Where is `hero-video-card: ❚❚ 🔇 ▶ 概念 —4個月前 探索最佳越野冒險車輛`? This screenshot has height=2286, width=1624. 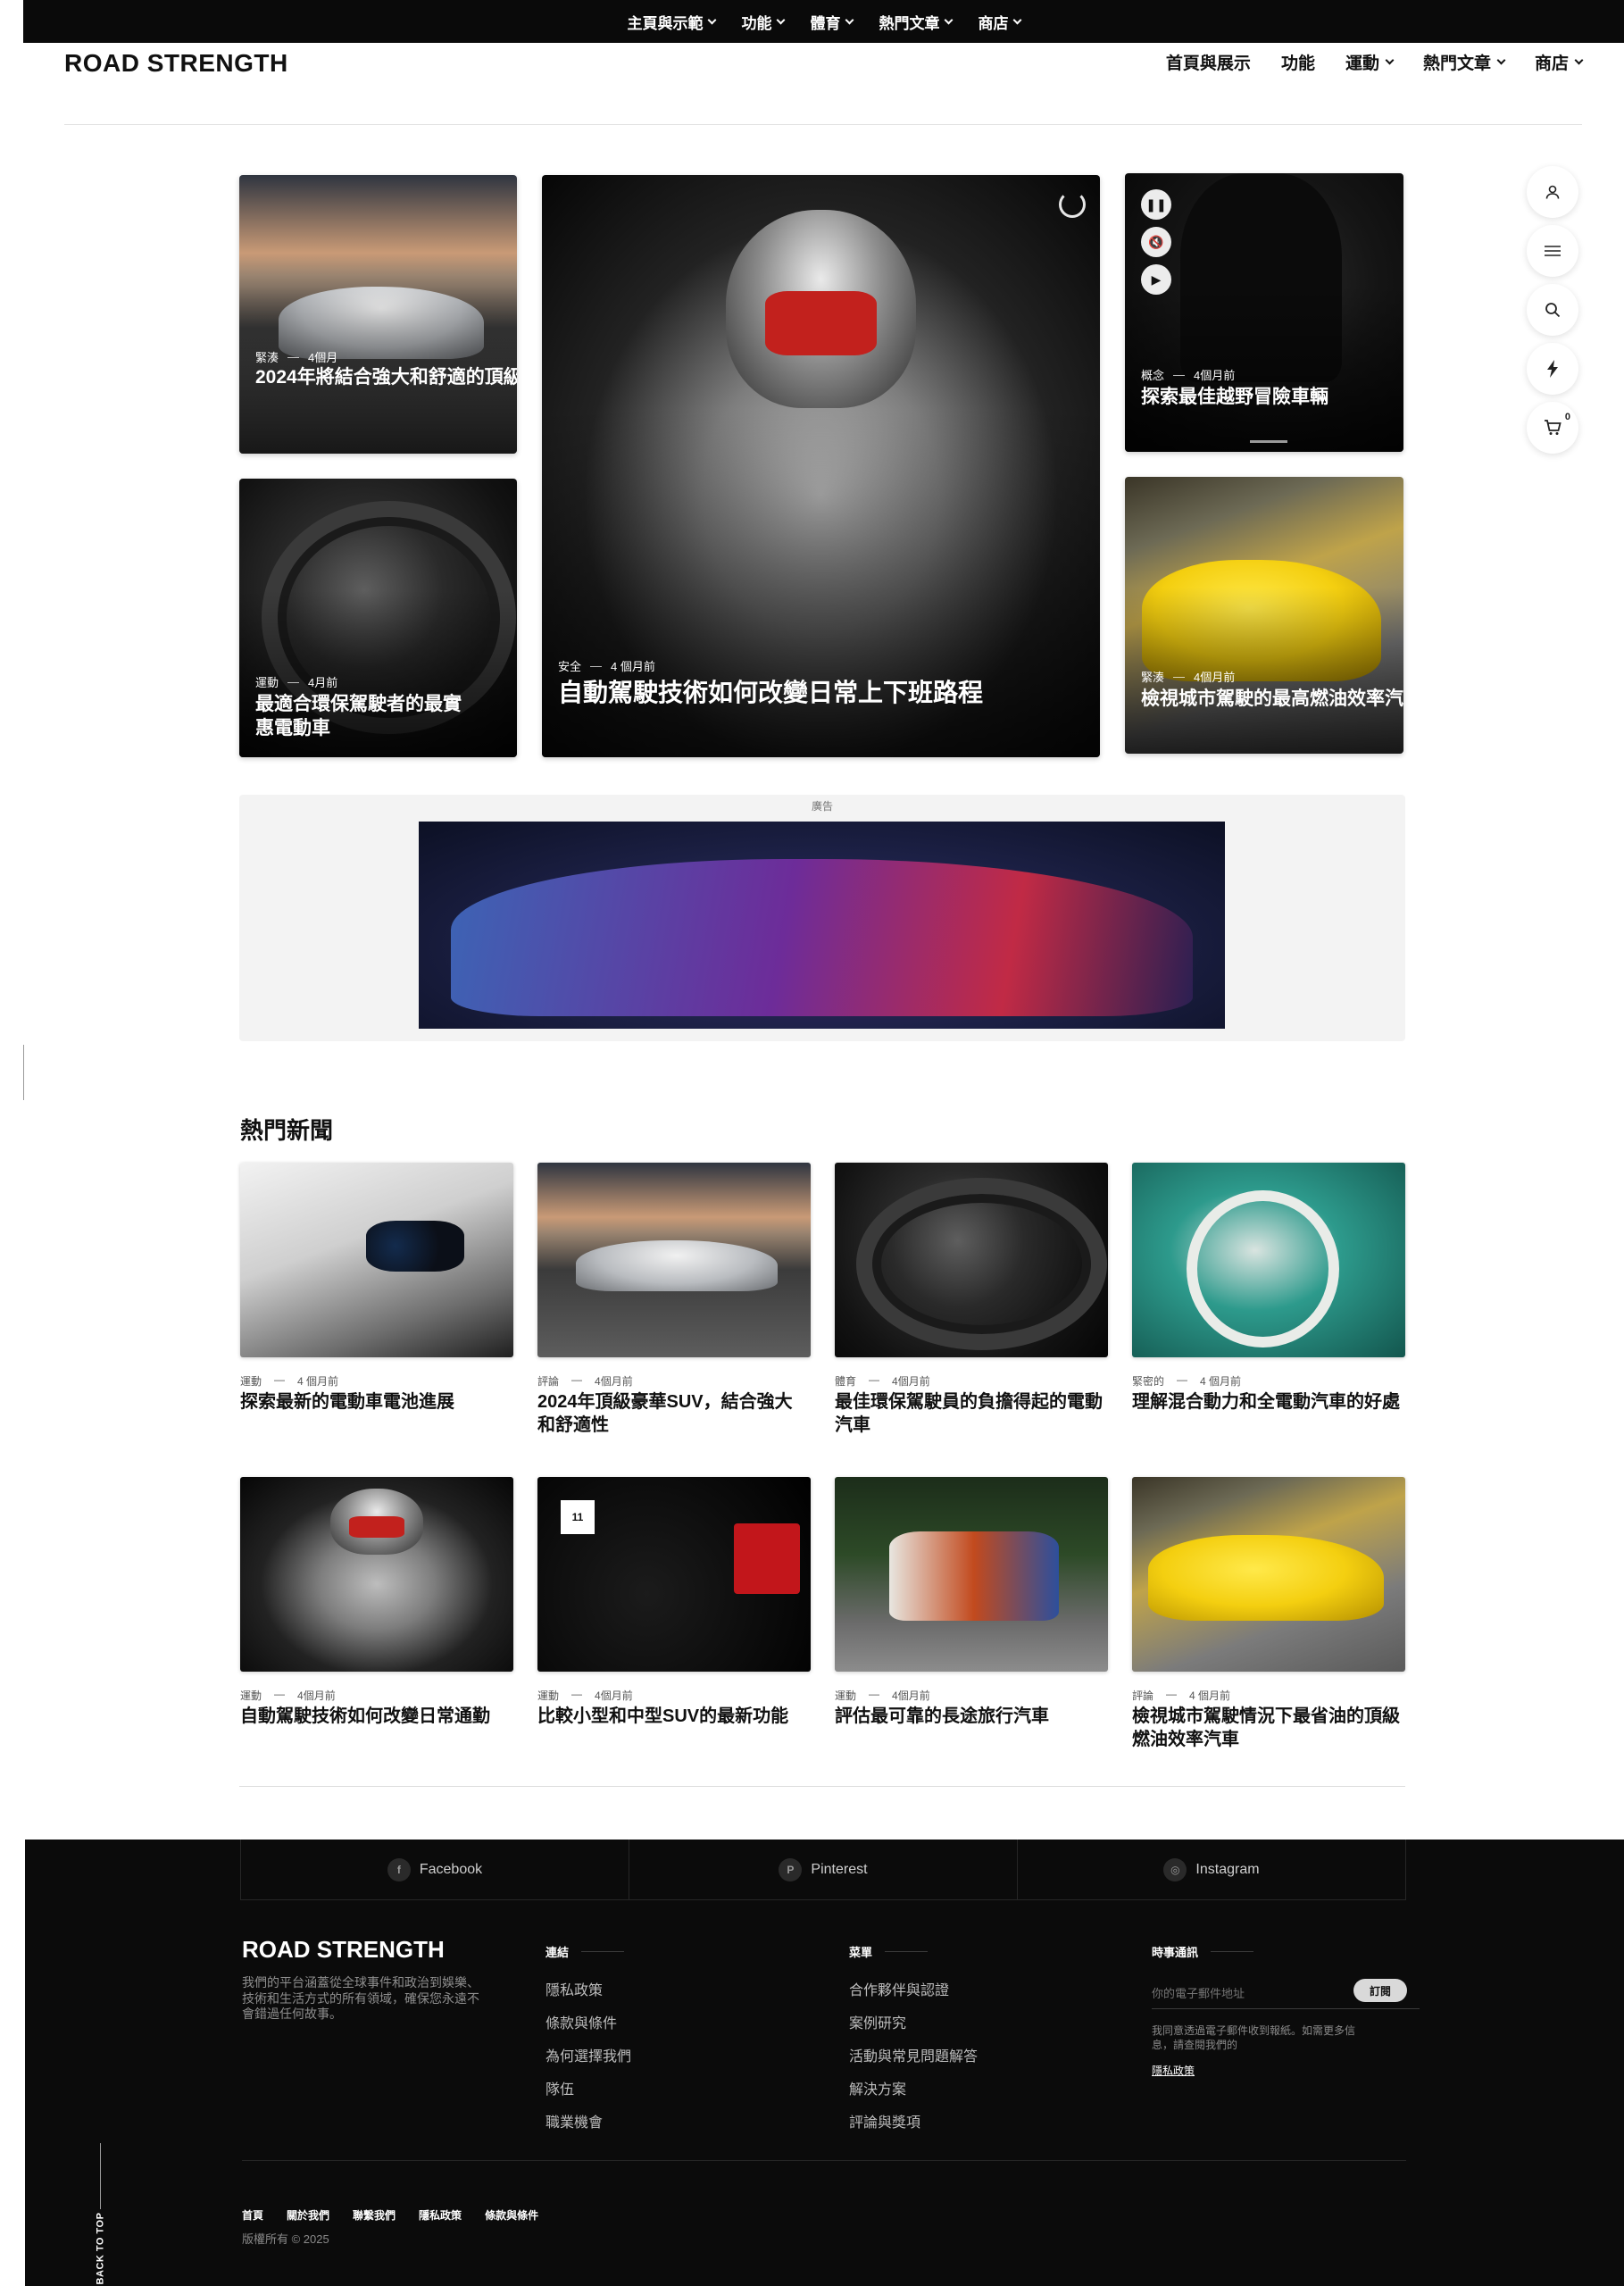
hero-video-card: ❚❚ 🔇 ▶ 概念 —4個月前 探索最佳越野冒險車輛 is located at coordinates (1264, 312).